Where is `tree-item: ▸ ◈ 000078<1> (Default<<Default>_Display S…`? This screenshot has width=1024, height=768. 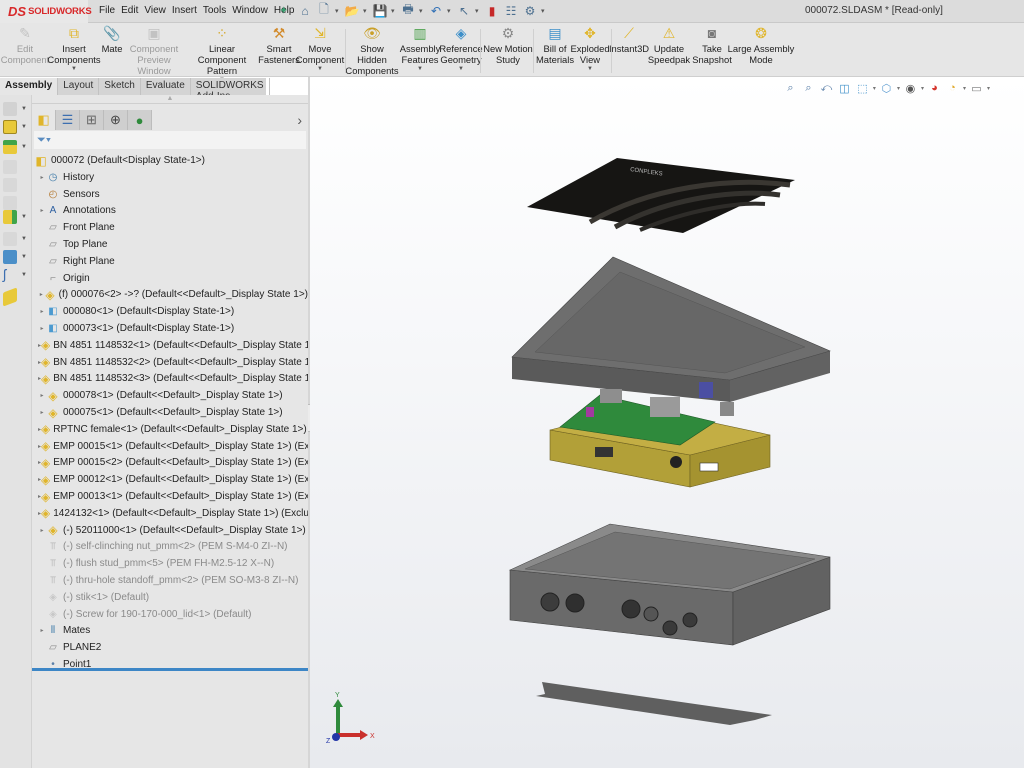
tree-item: ▸ ◈ 000078<1> (Default<<Default>_Display S… is located at coordinates (170, 395).